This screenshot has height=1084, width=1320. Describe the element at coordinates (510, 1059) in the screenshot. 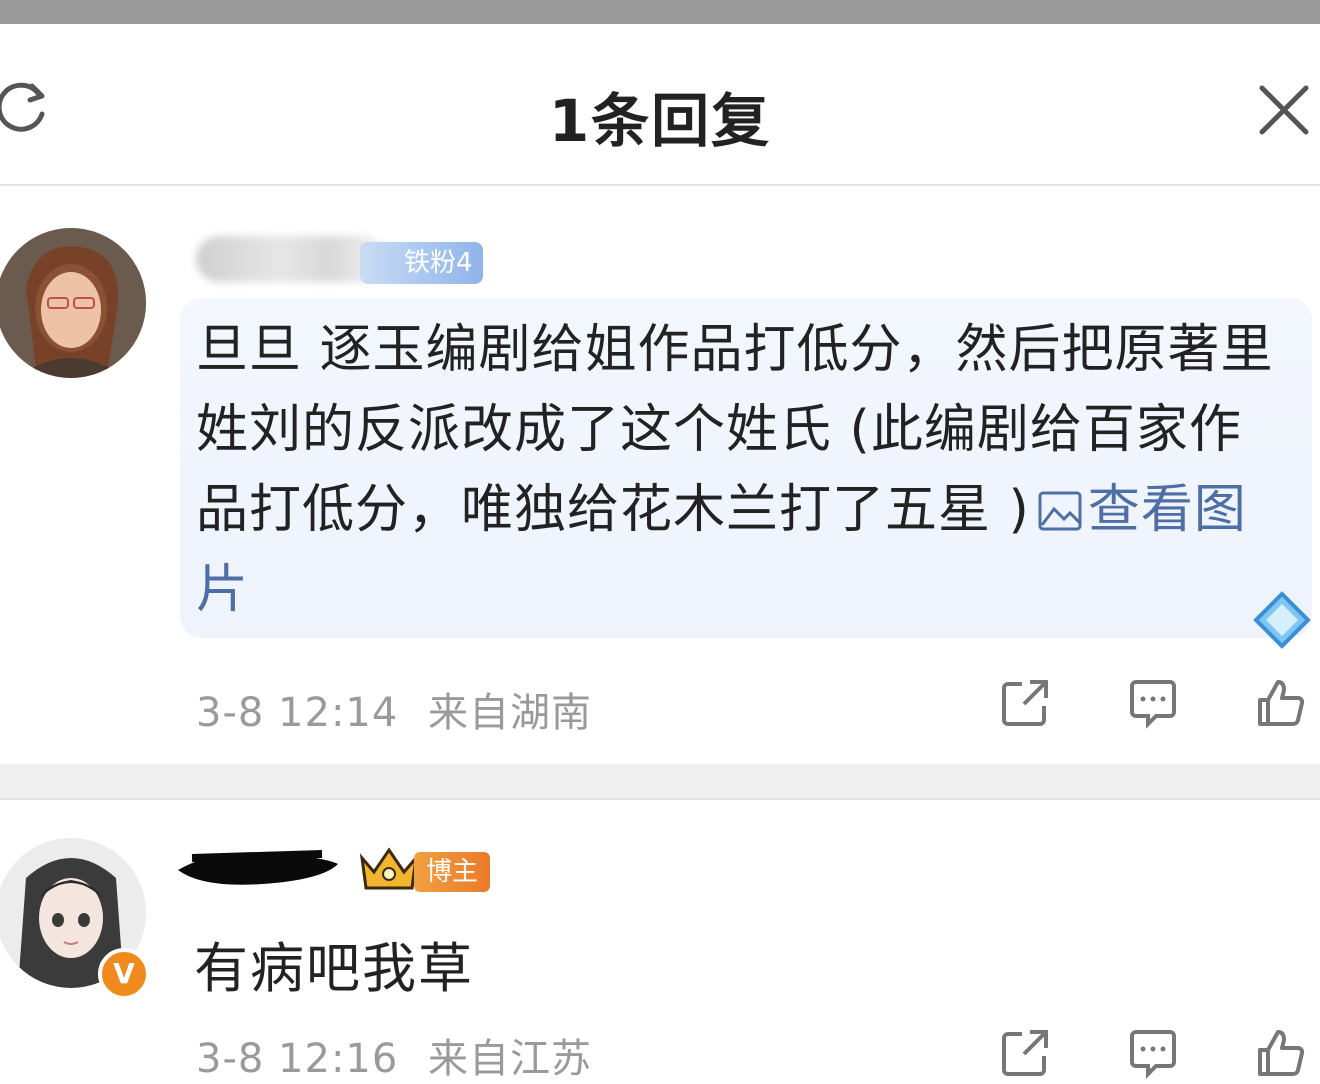

I see `comment-location: 来自江苏` at that location.